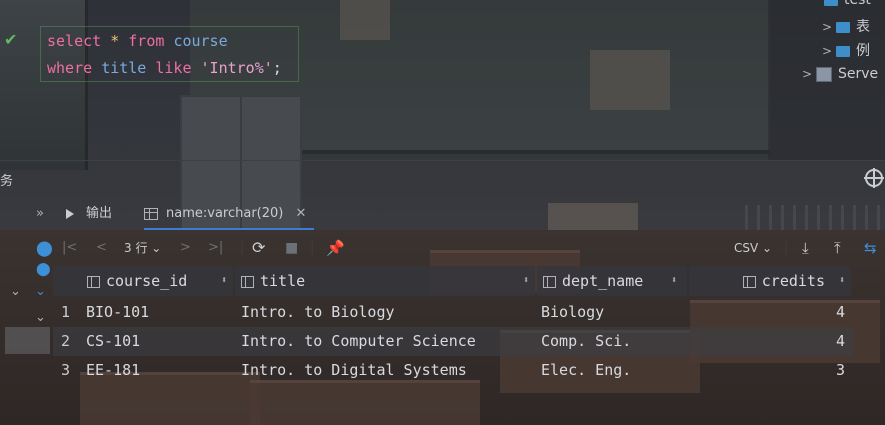 The image size is (885, 425). Describe the element at coordinates (40, 291) in the screenshot. I see `expand-icon: ⌄` at that location.